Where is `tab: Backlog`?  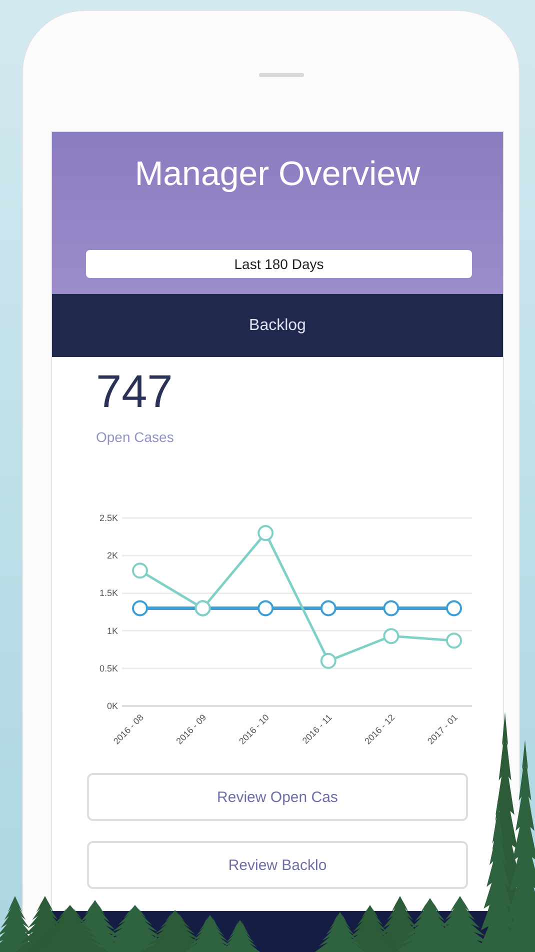
tab: Backlog is located at coordinates (277, 325).